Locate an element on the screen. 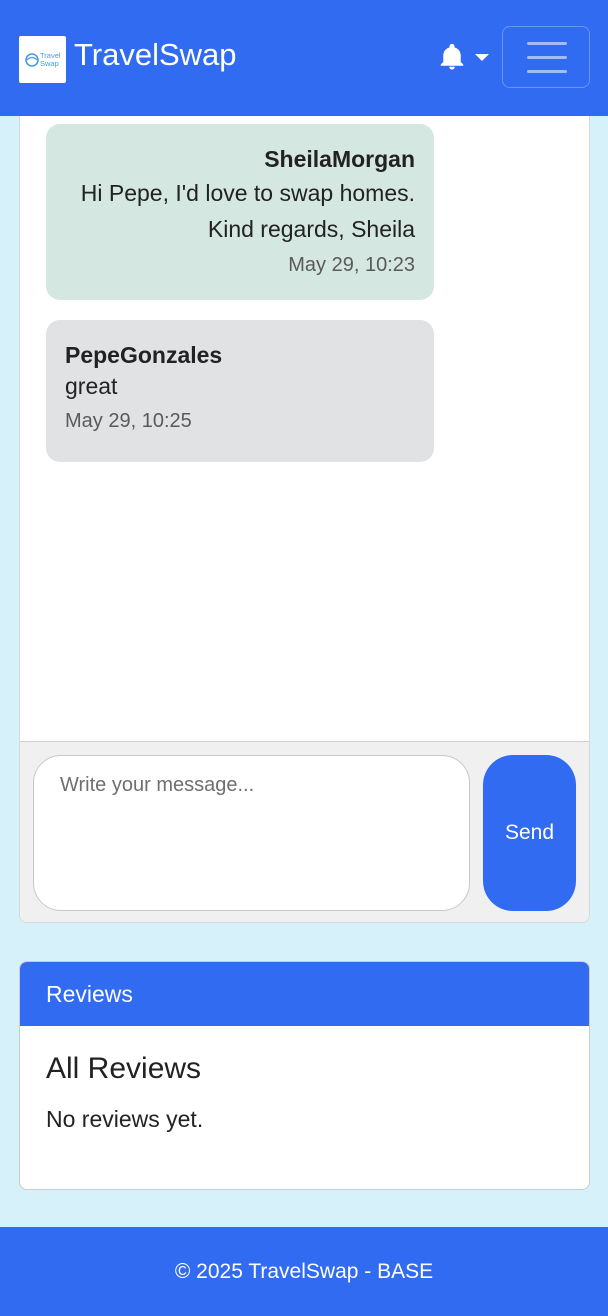 Image resolution: width=608 pixels, height=1316 pixels. bell-icon is located at coordinates (452, 57).